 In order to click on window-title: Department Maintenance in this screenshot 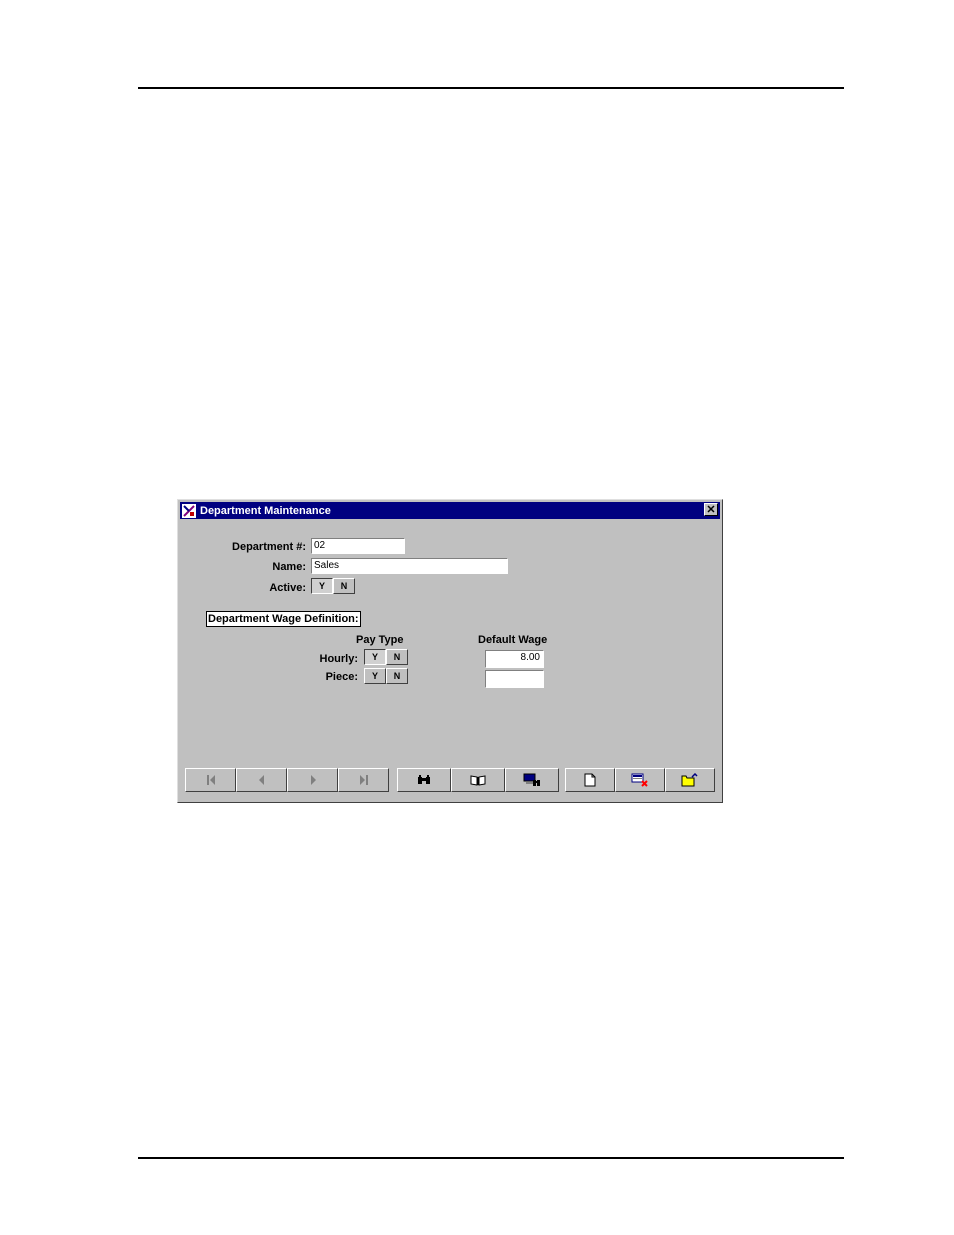, I will do `click(265, 510)`.